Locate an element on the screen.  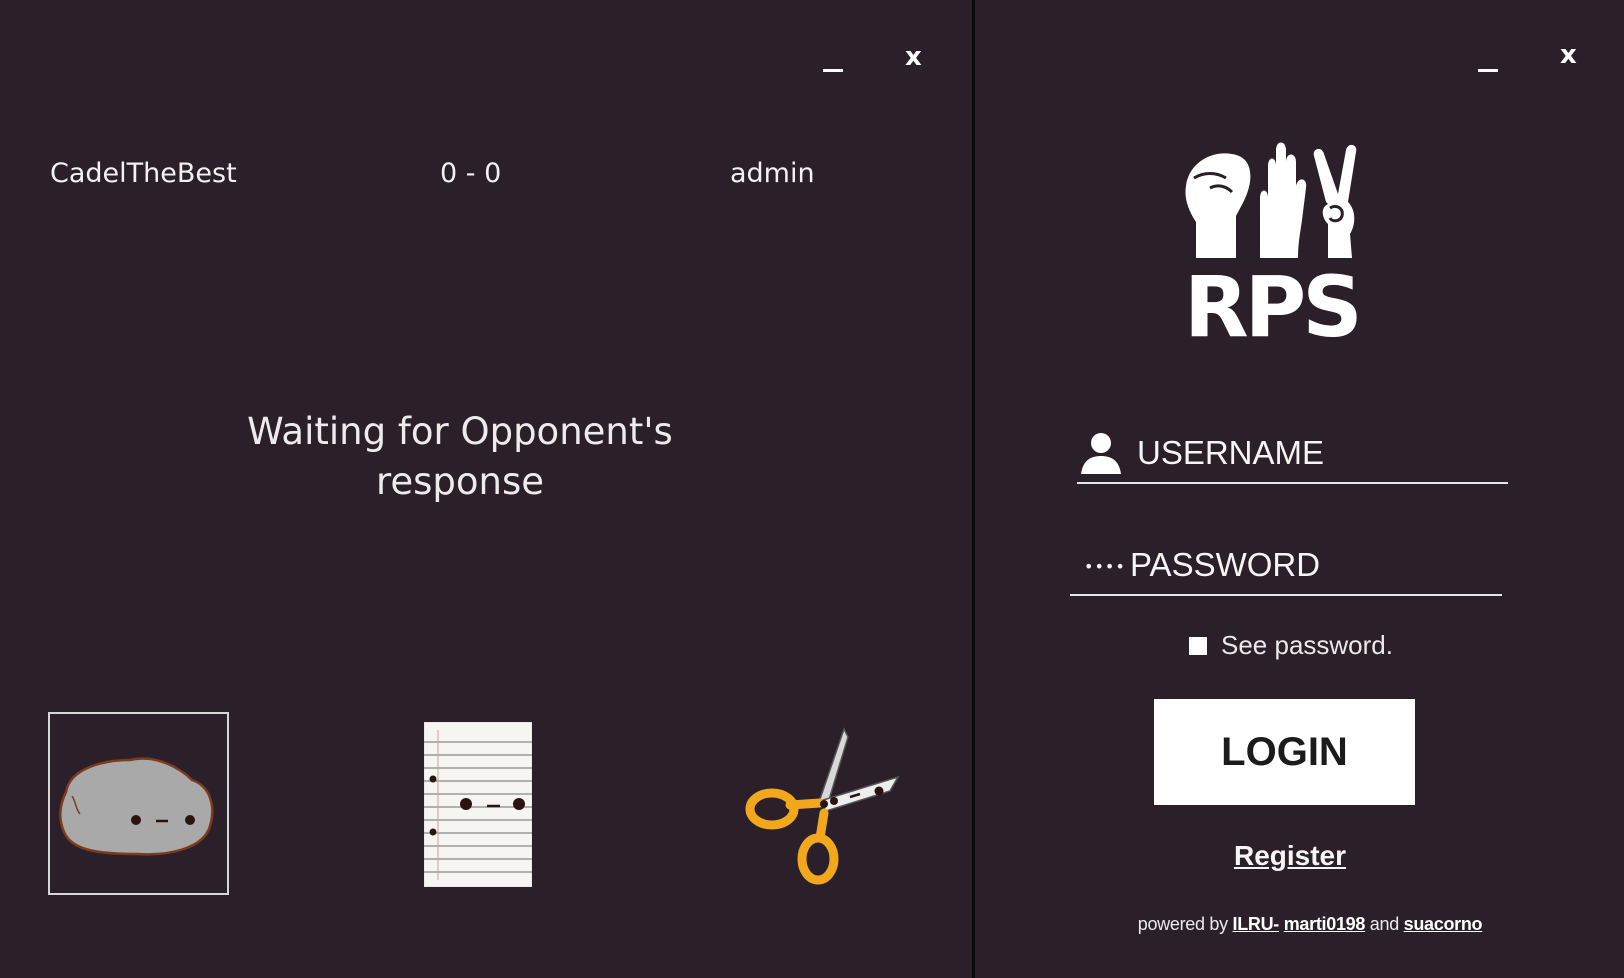
footer-author-link-1: ILRU- is located at coordinates (1256, 924).